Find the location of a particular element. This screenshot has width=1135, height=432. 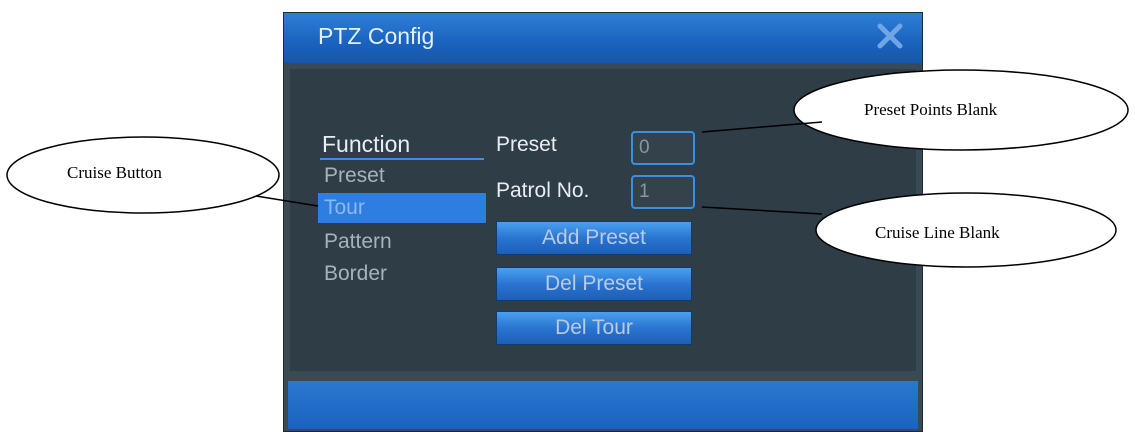

cruise-line-callout-text: Cruise Line Blank is located at coordinates (937, 232).